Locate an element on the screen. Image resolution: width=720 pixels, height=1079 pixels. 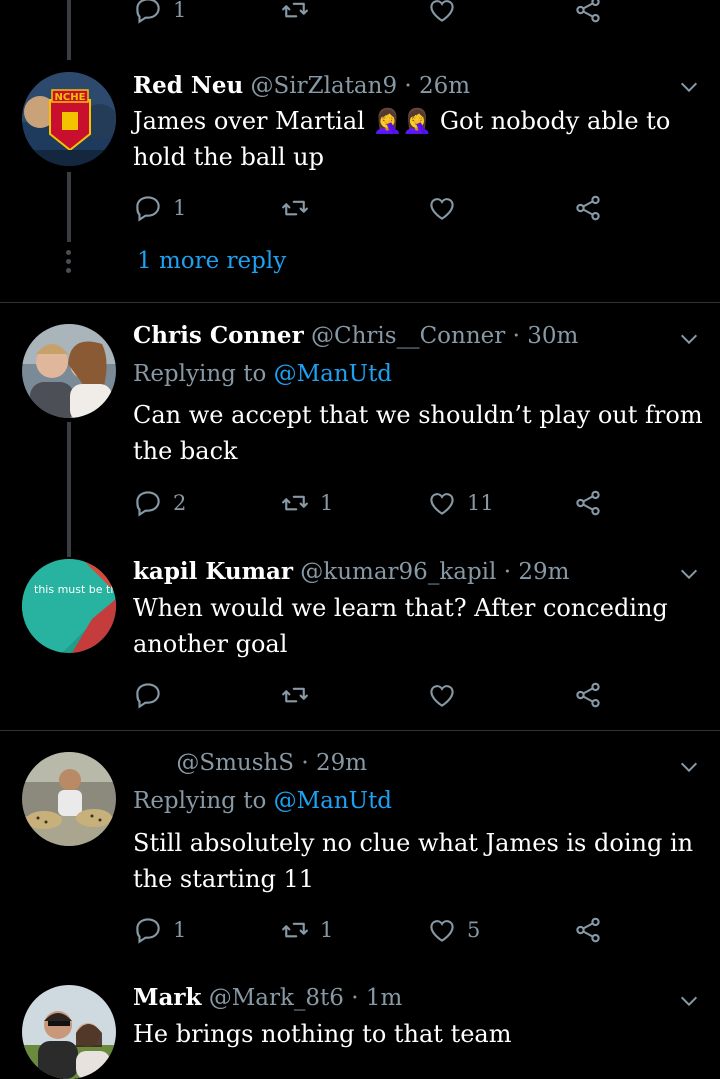
timestamp: 26m is located at coordinates (444, 86).